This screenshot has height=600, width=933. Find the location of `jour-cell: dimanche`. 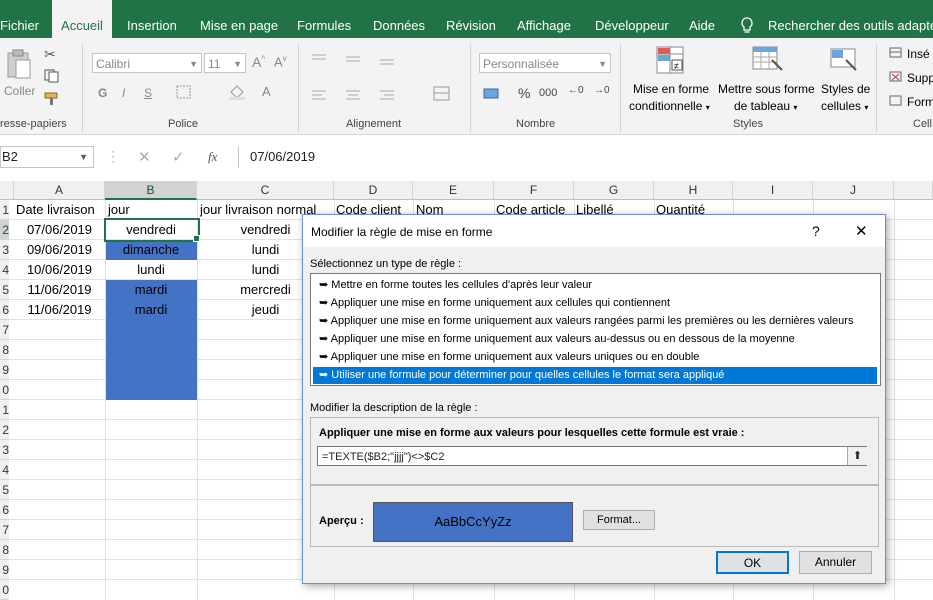

jour-cell: dimanche is located at coordinates (151, 250).